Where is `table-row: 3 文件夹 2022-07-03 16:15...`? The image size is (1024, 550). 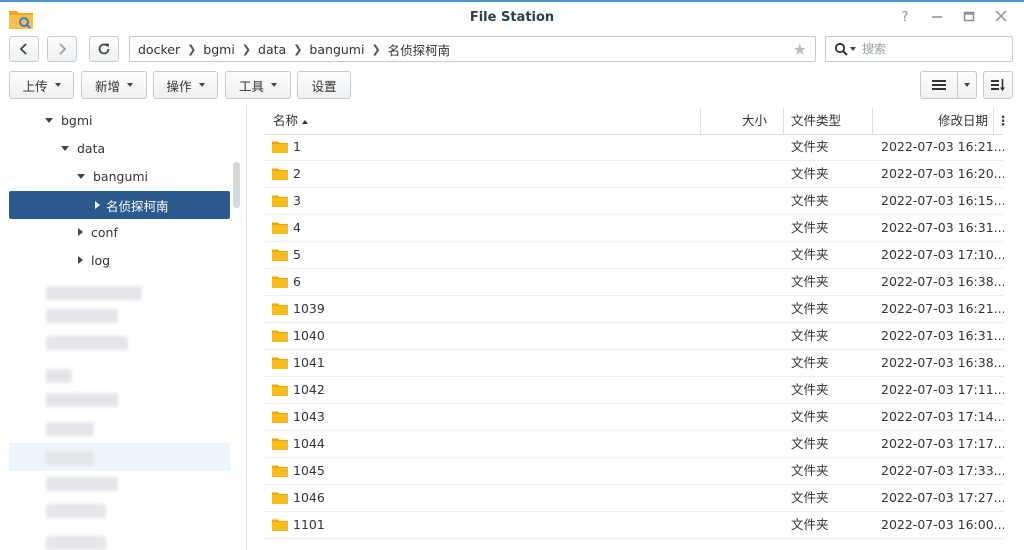
table-row: 3 文件夹 2022-07-03 16:15... is located at coordinates (634, 201).